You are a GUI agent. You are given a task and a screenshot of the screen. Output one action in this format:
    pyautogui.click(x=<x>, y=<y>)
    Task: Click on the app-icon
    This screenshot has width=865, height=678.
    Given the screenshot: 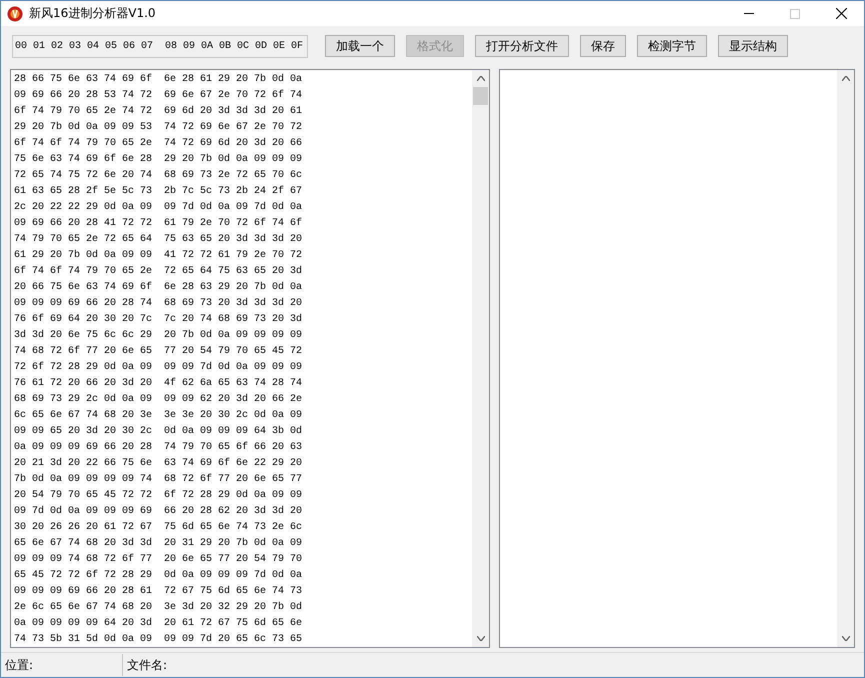 What is the action you would take?
    pyautogui.click(x=15, y=14)
    